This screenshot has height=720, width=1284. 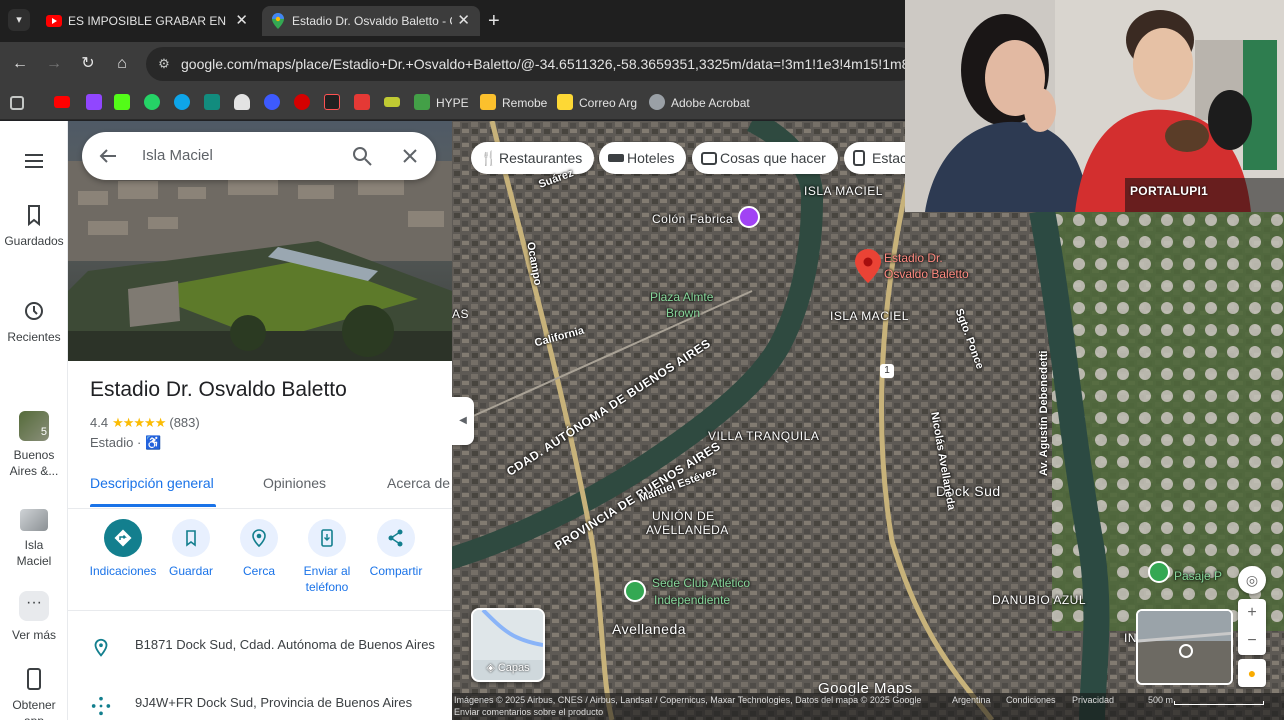 I want to click on layers-text: Capas, so click(x=513, y=668).